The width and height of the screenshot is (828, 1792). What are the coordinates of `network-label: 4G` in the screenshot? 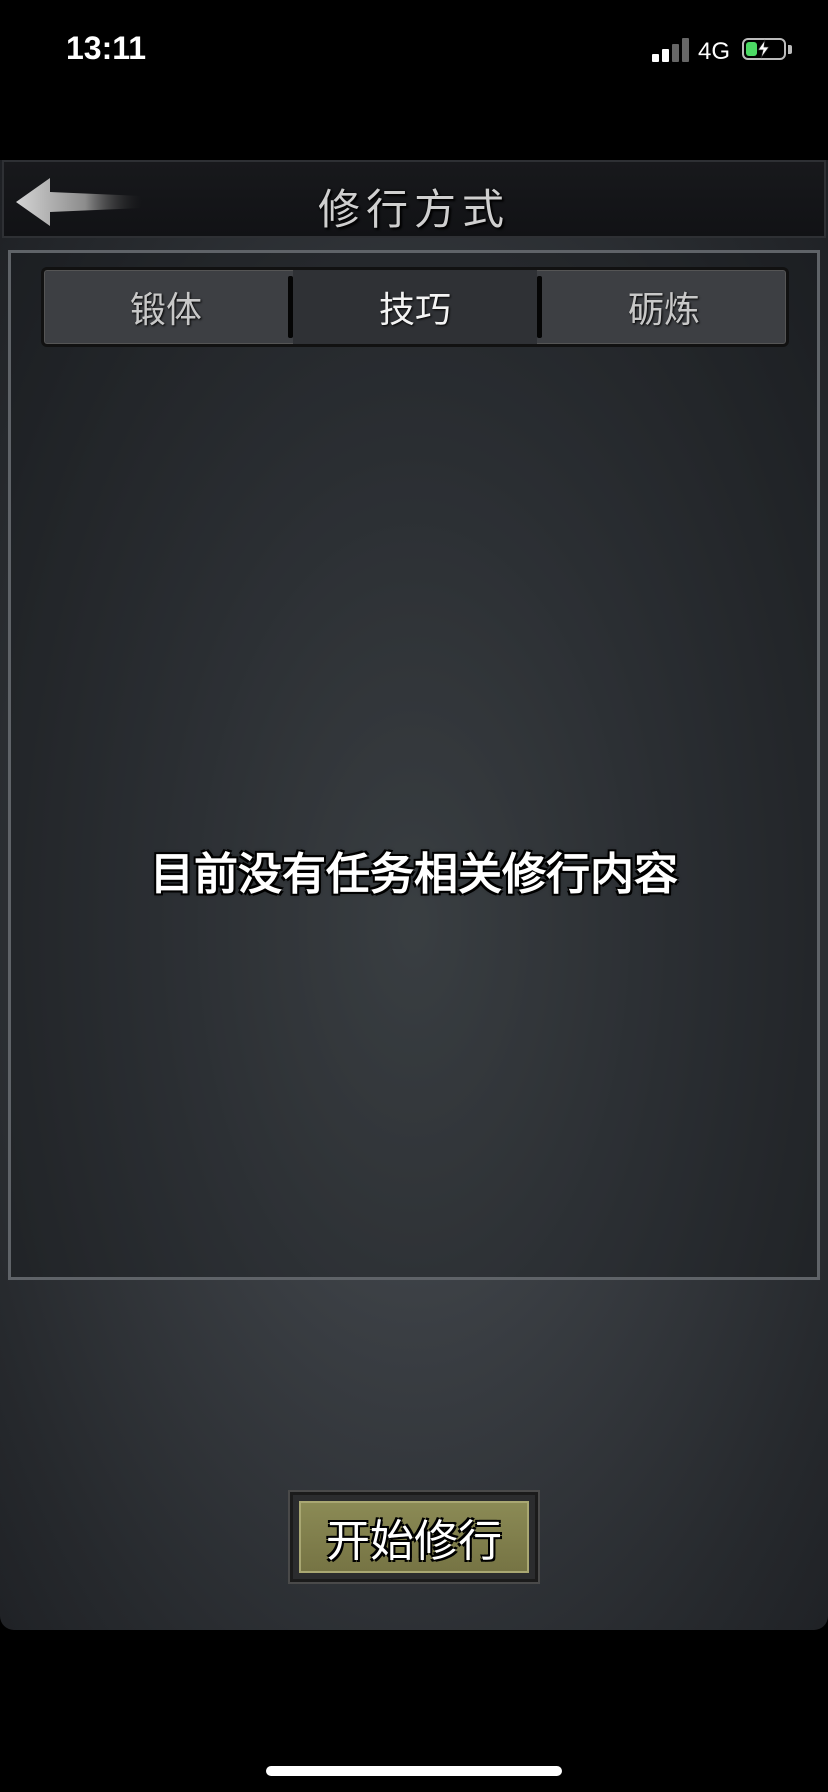 It's located at (714, 51).